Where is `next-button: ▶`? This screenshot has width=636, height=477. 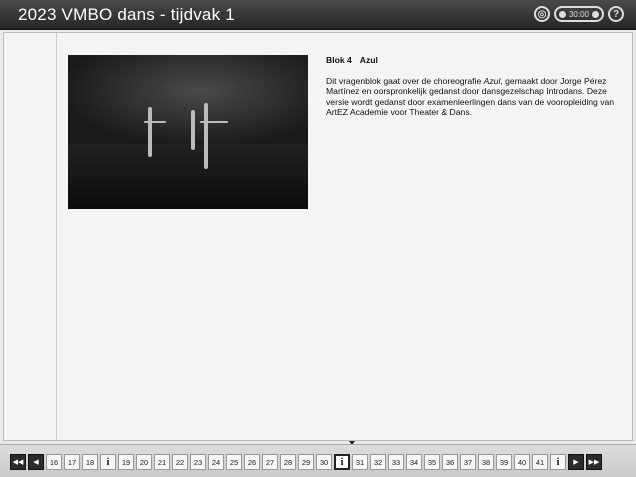
next-button: ▶ is located at coordinates (576, 462).